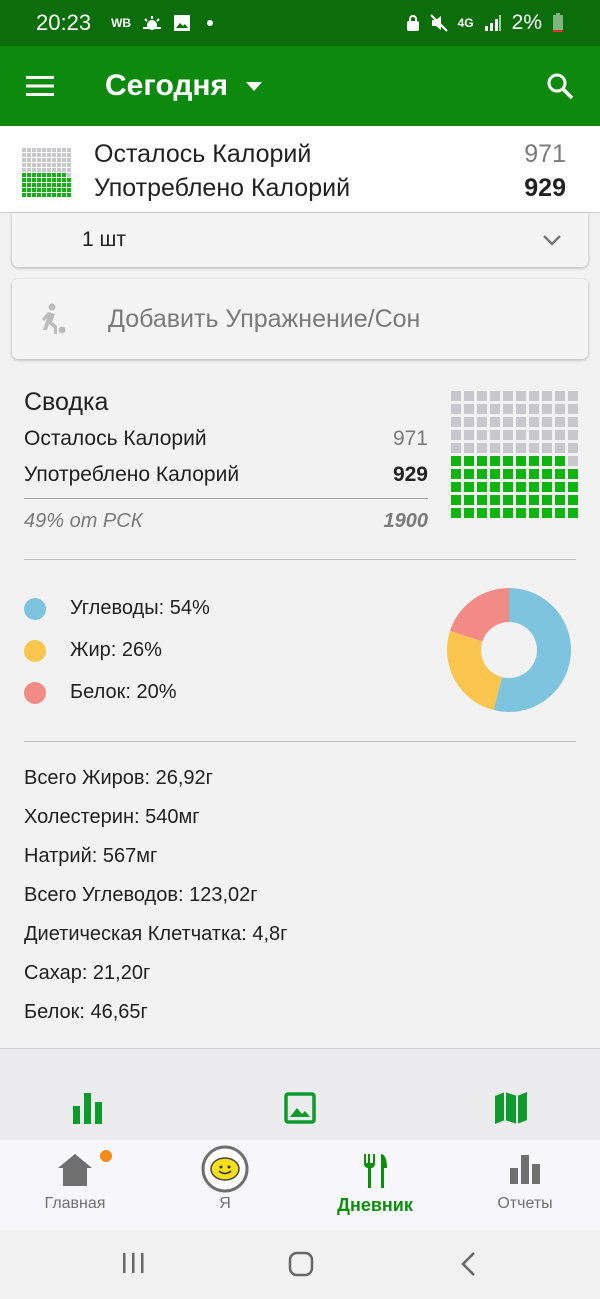 The image size is (600, 1299). Describe the element at coordinates (254, 86) in the screenshot. I see `caret-down-icon` at that location.